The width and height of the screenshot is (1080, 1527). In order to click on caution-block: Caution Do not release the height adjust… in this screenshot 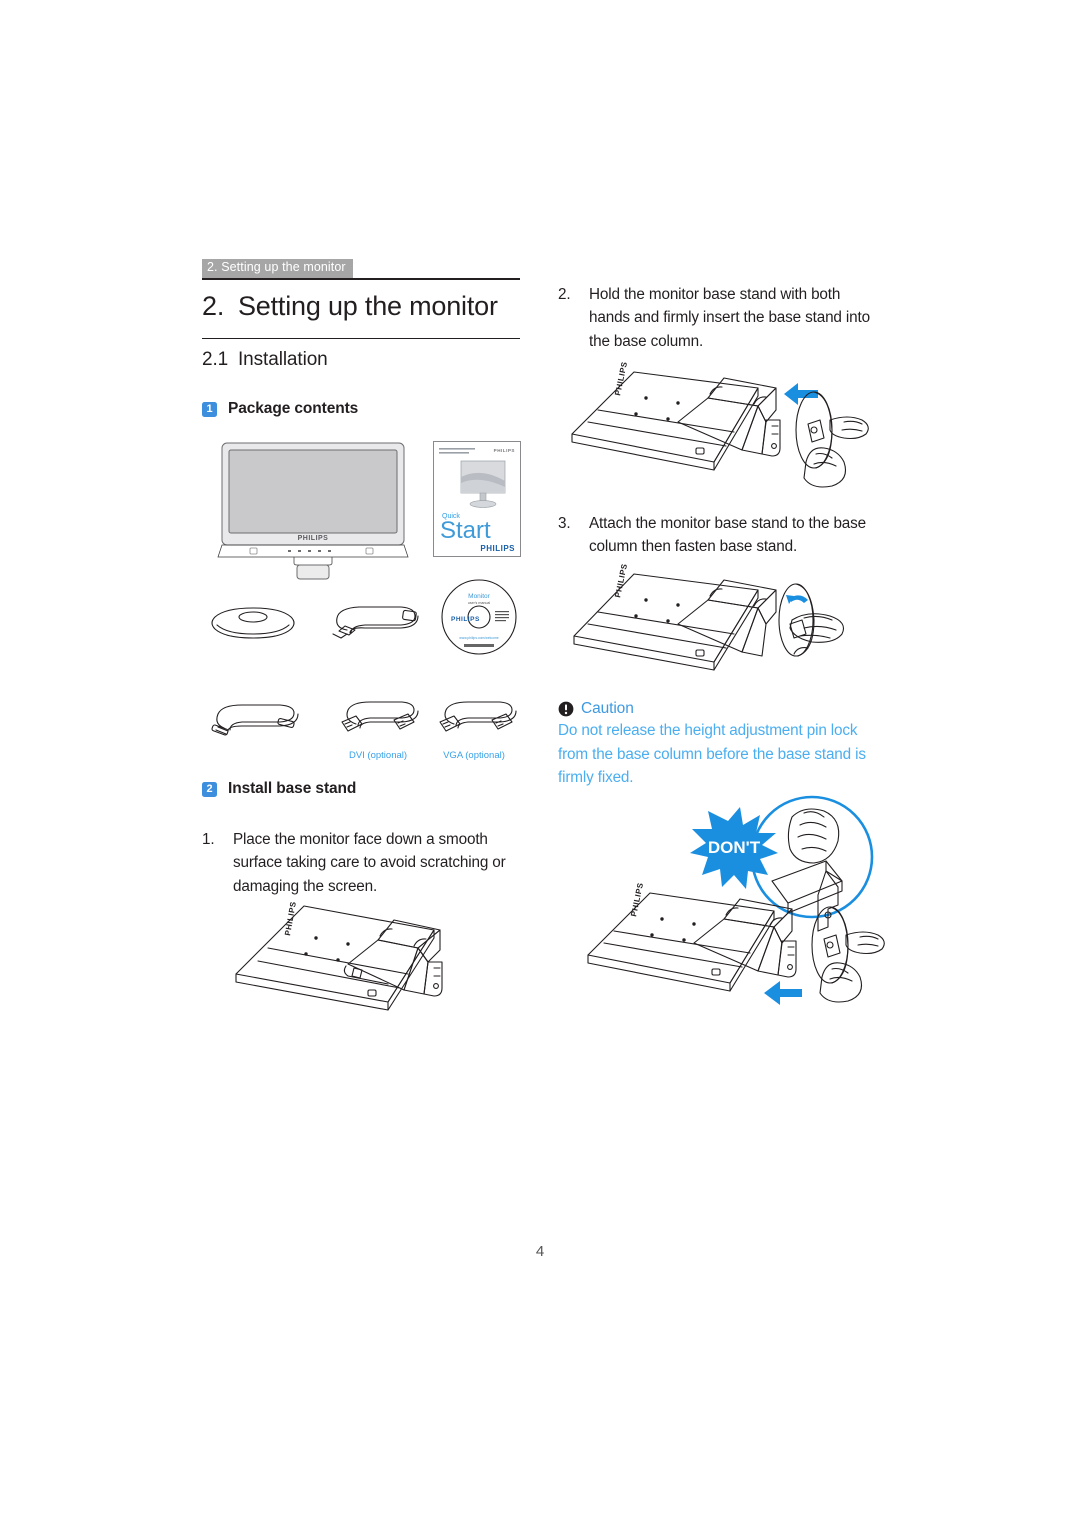, I will do `click(719, 745)`.